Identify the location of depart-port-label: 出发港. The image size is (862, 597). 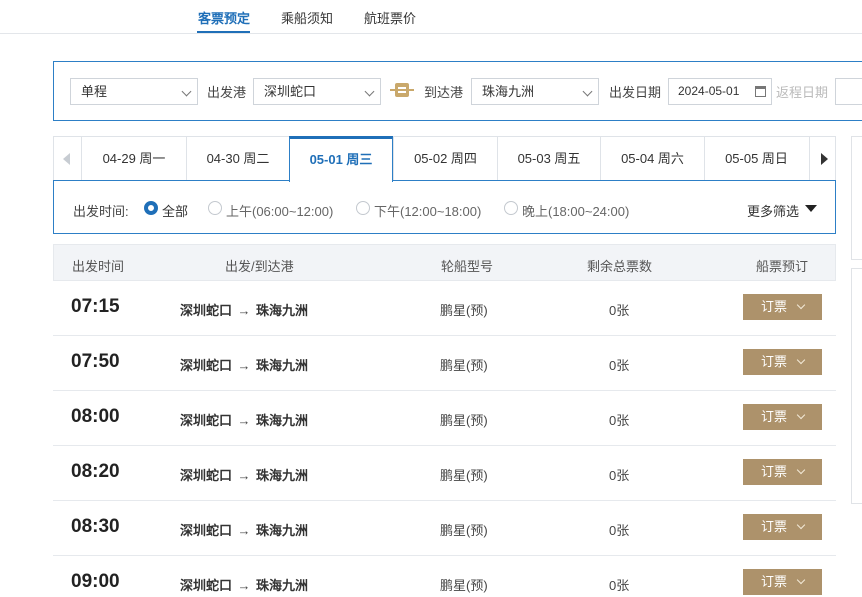
(227, 92).